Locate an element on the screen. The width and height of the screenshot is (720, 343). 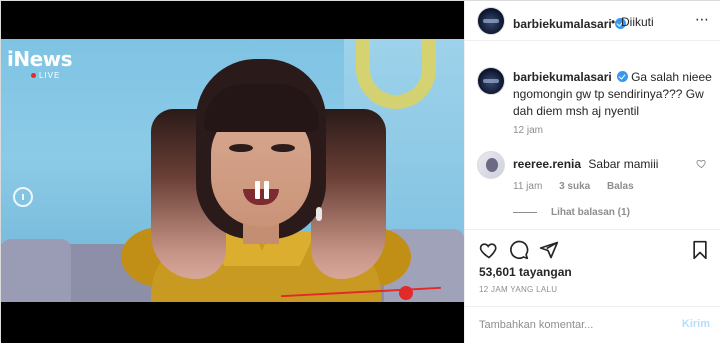
post-timestamp: 12 JAM YANG LALU is located at coordinates (518, 289).